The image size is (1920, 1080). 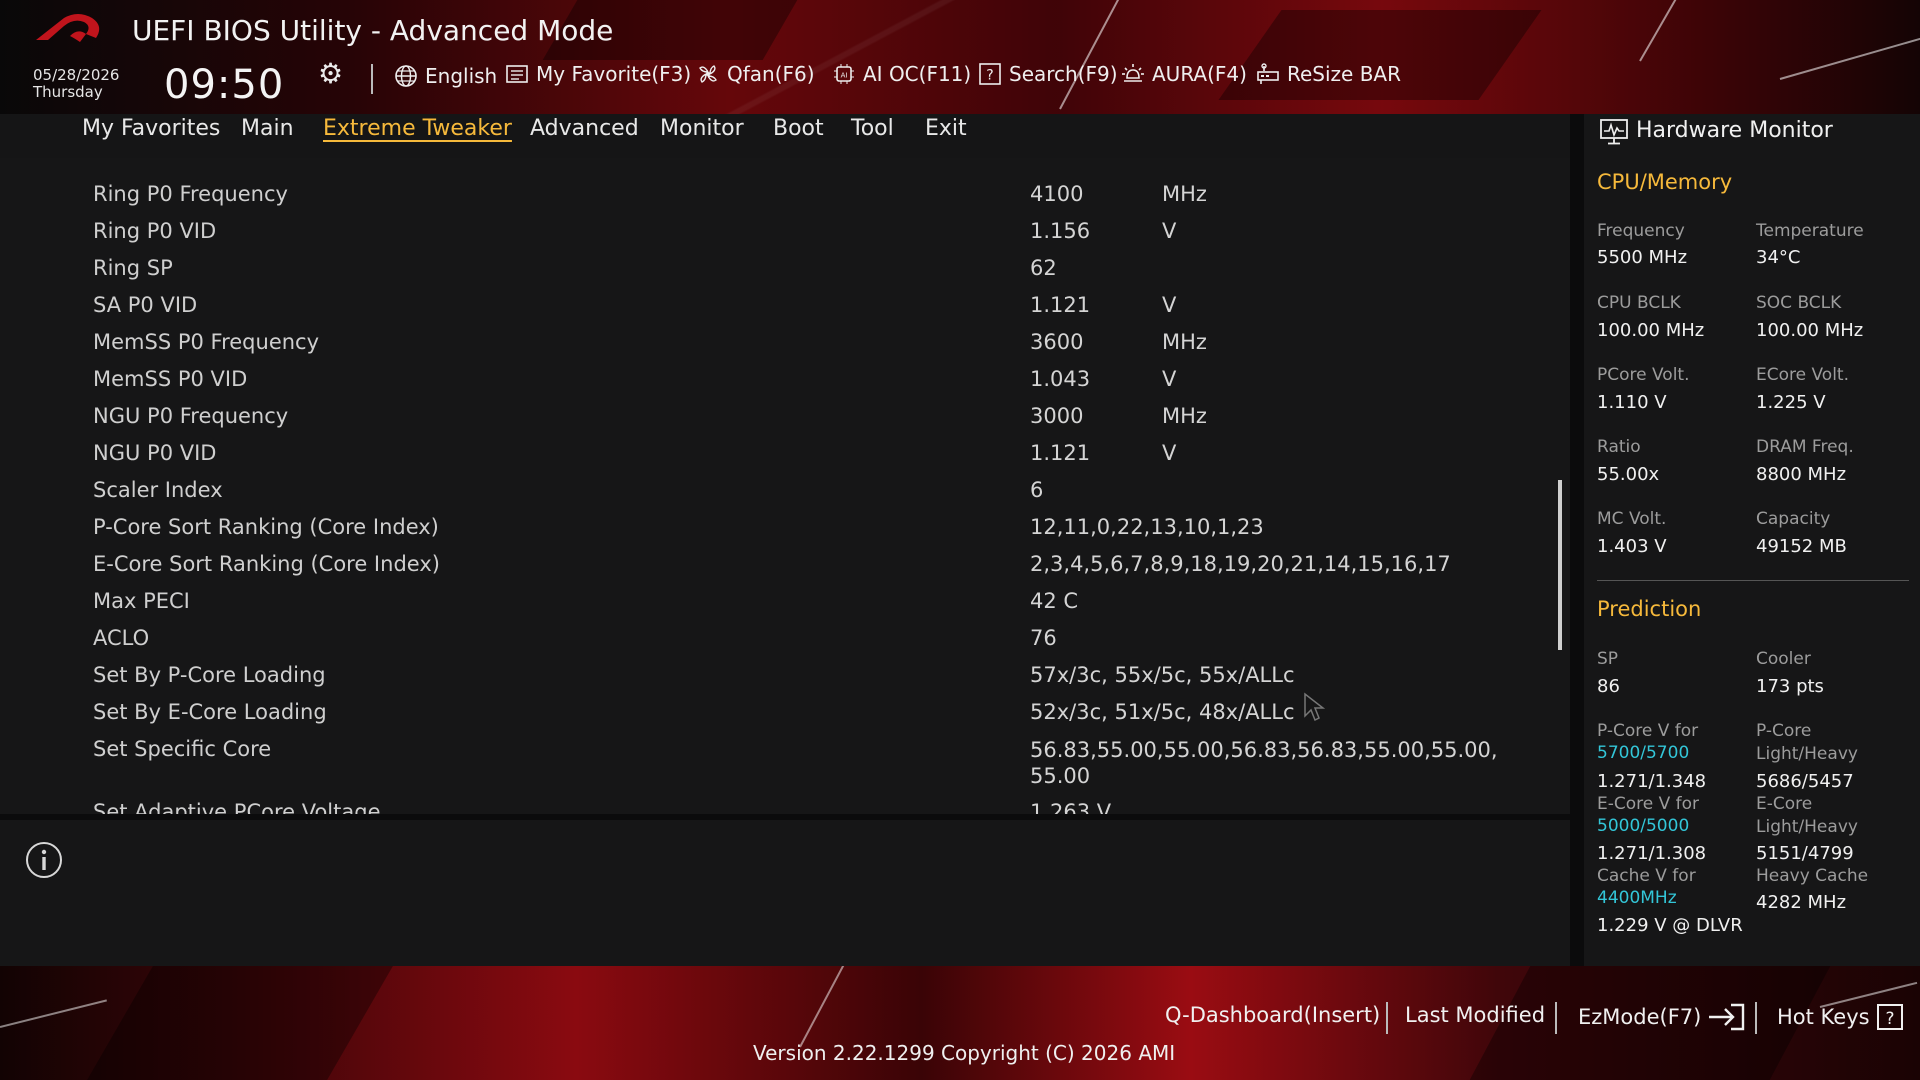 What do you see at coordinates (240, 1023) in the screenshot?
I see `footer-decoration` at bounding box center [240, 1023].